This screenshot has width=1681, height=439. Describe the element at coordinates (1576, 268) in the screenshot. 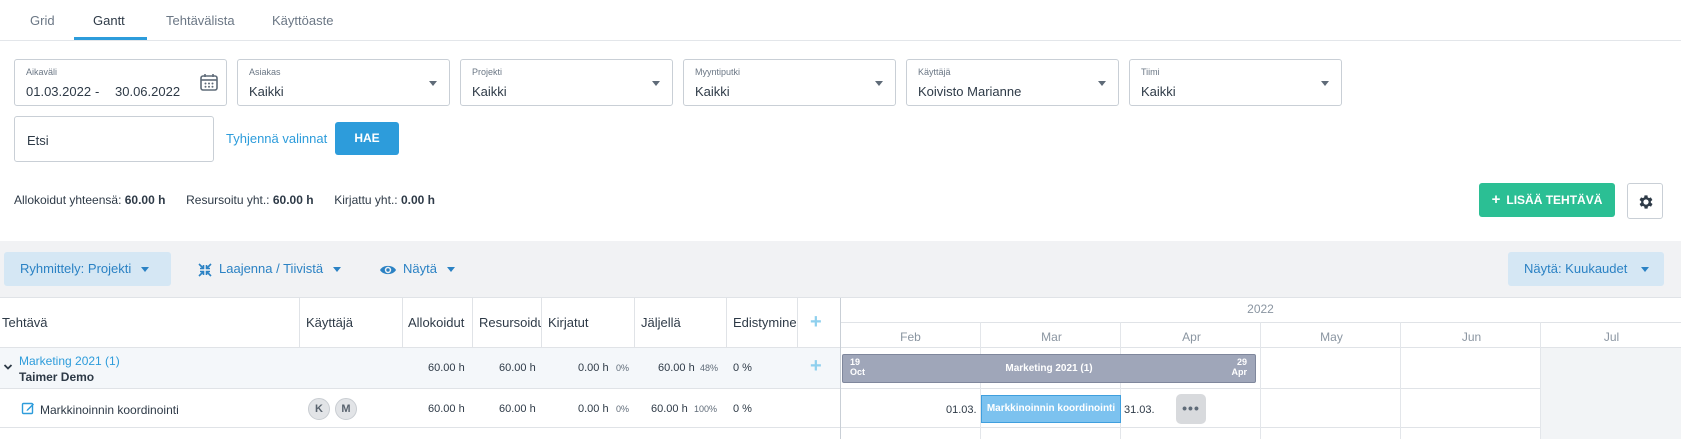

I see `view-scale-label: Näytä: Kuukaudet` at that location.